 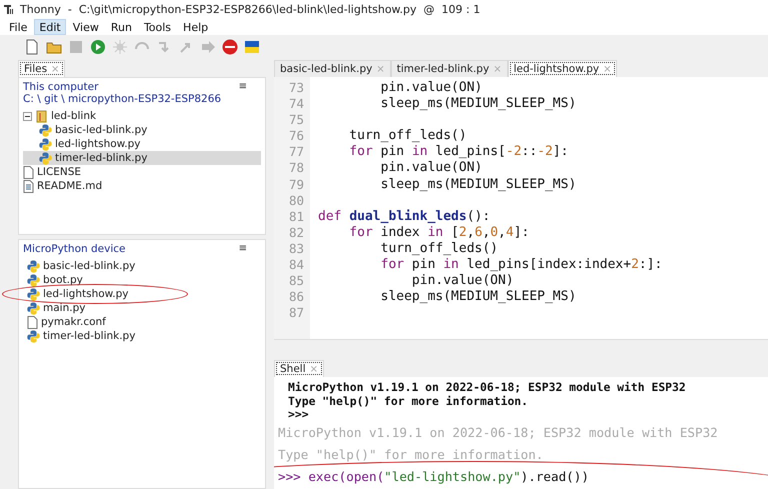 What do you see at coordinates (296, 232) in the screenshot?
I see `line-number: 82` at bounding box center [296, 232].